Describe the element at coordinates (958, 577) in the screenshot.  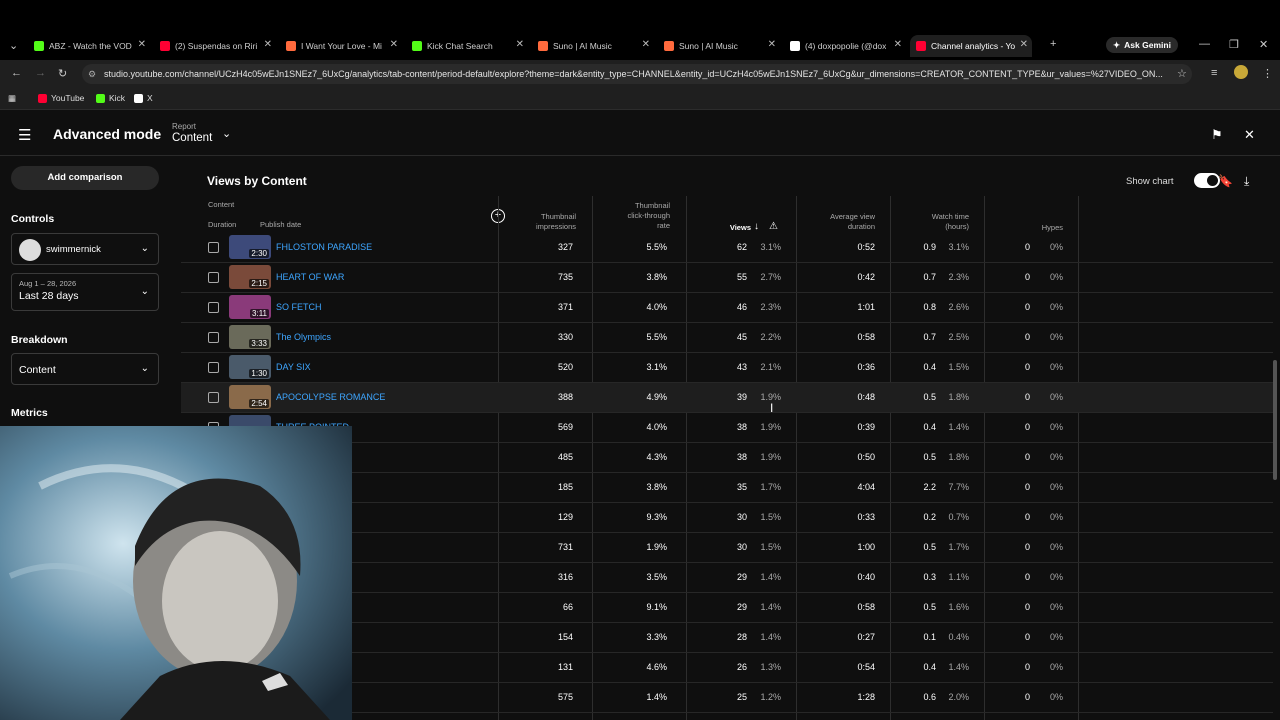
I see `cell-wpct: 1.1%` at that location.